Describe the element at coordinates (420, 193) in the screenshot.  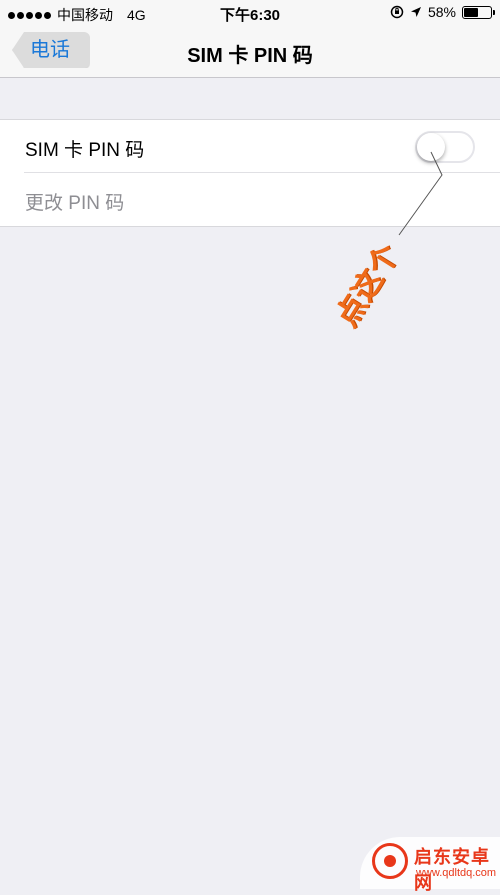
I see `annotation-pointer-line` at that location.